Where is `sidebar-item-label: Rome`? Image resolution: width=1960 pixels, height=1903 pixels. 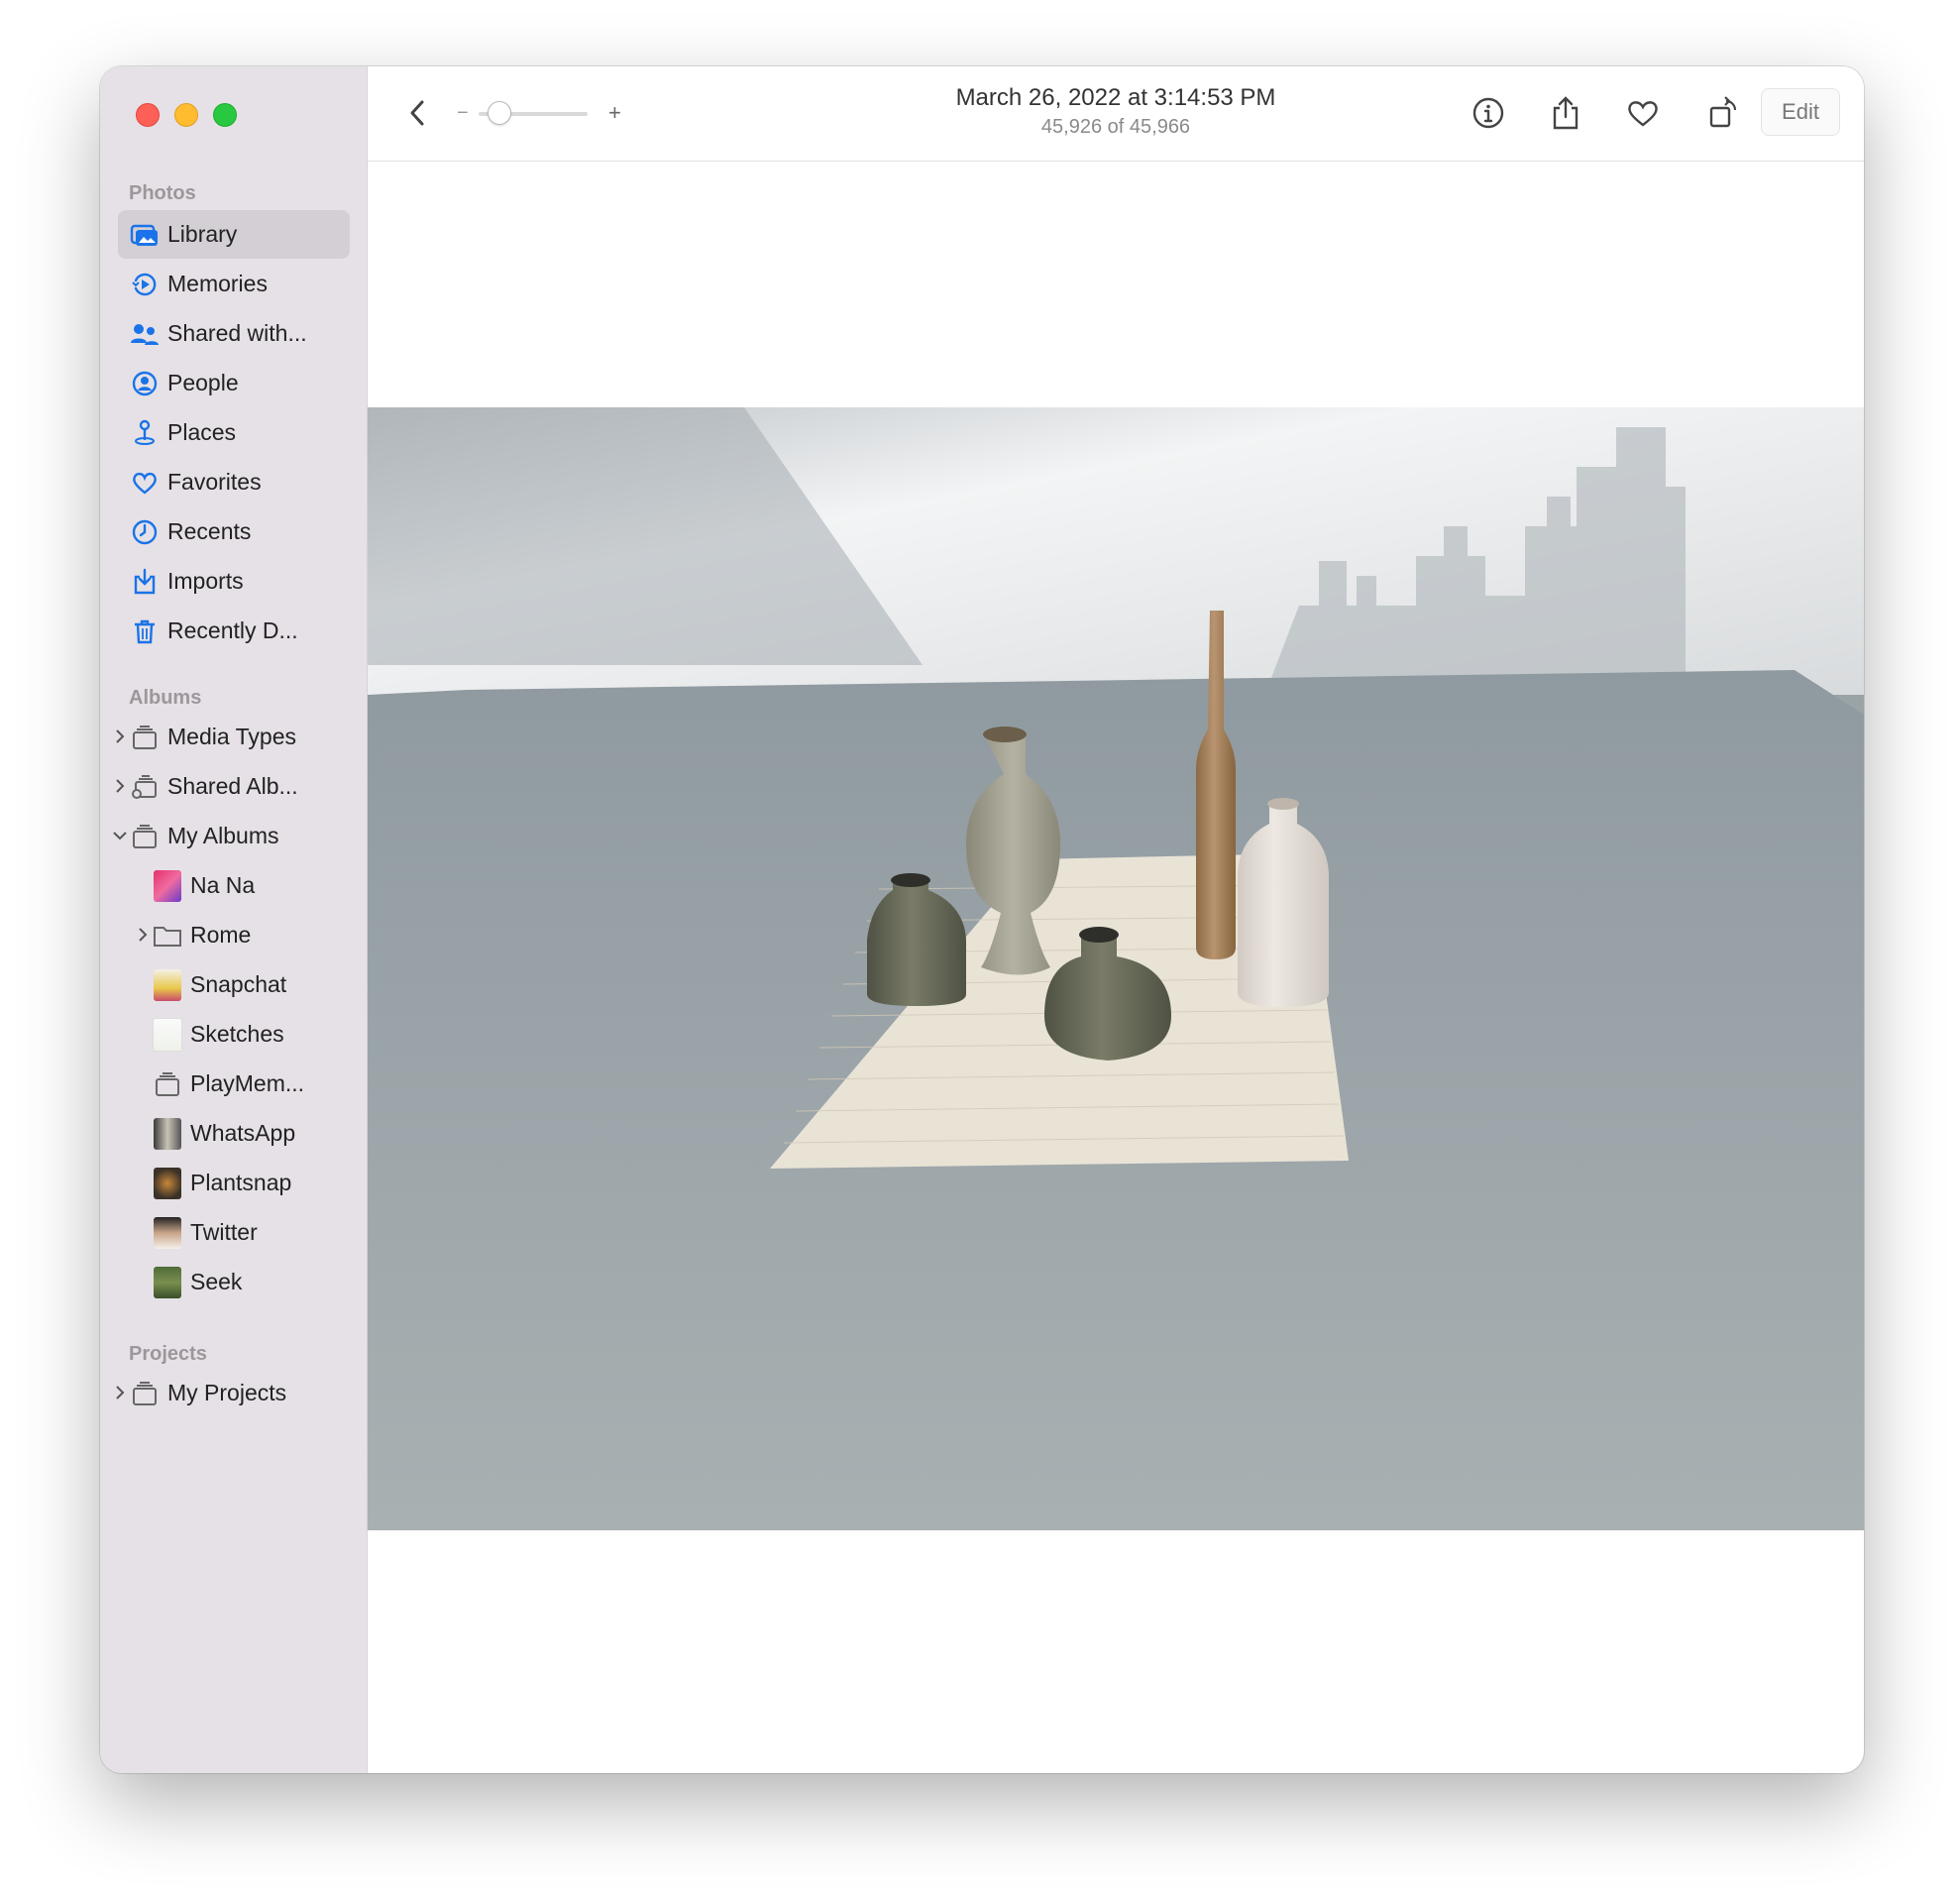 sidebar-item-label: Rome is located at coordinates (221, 935).